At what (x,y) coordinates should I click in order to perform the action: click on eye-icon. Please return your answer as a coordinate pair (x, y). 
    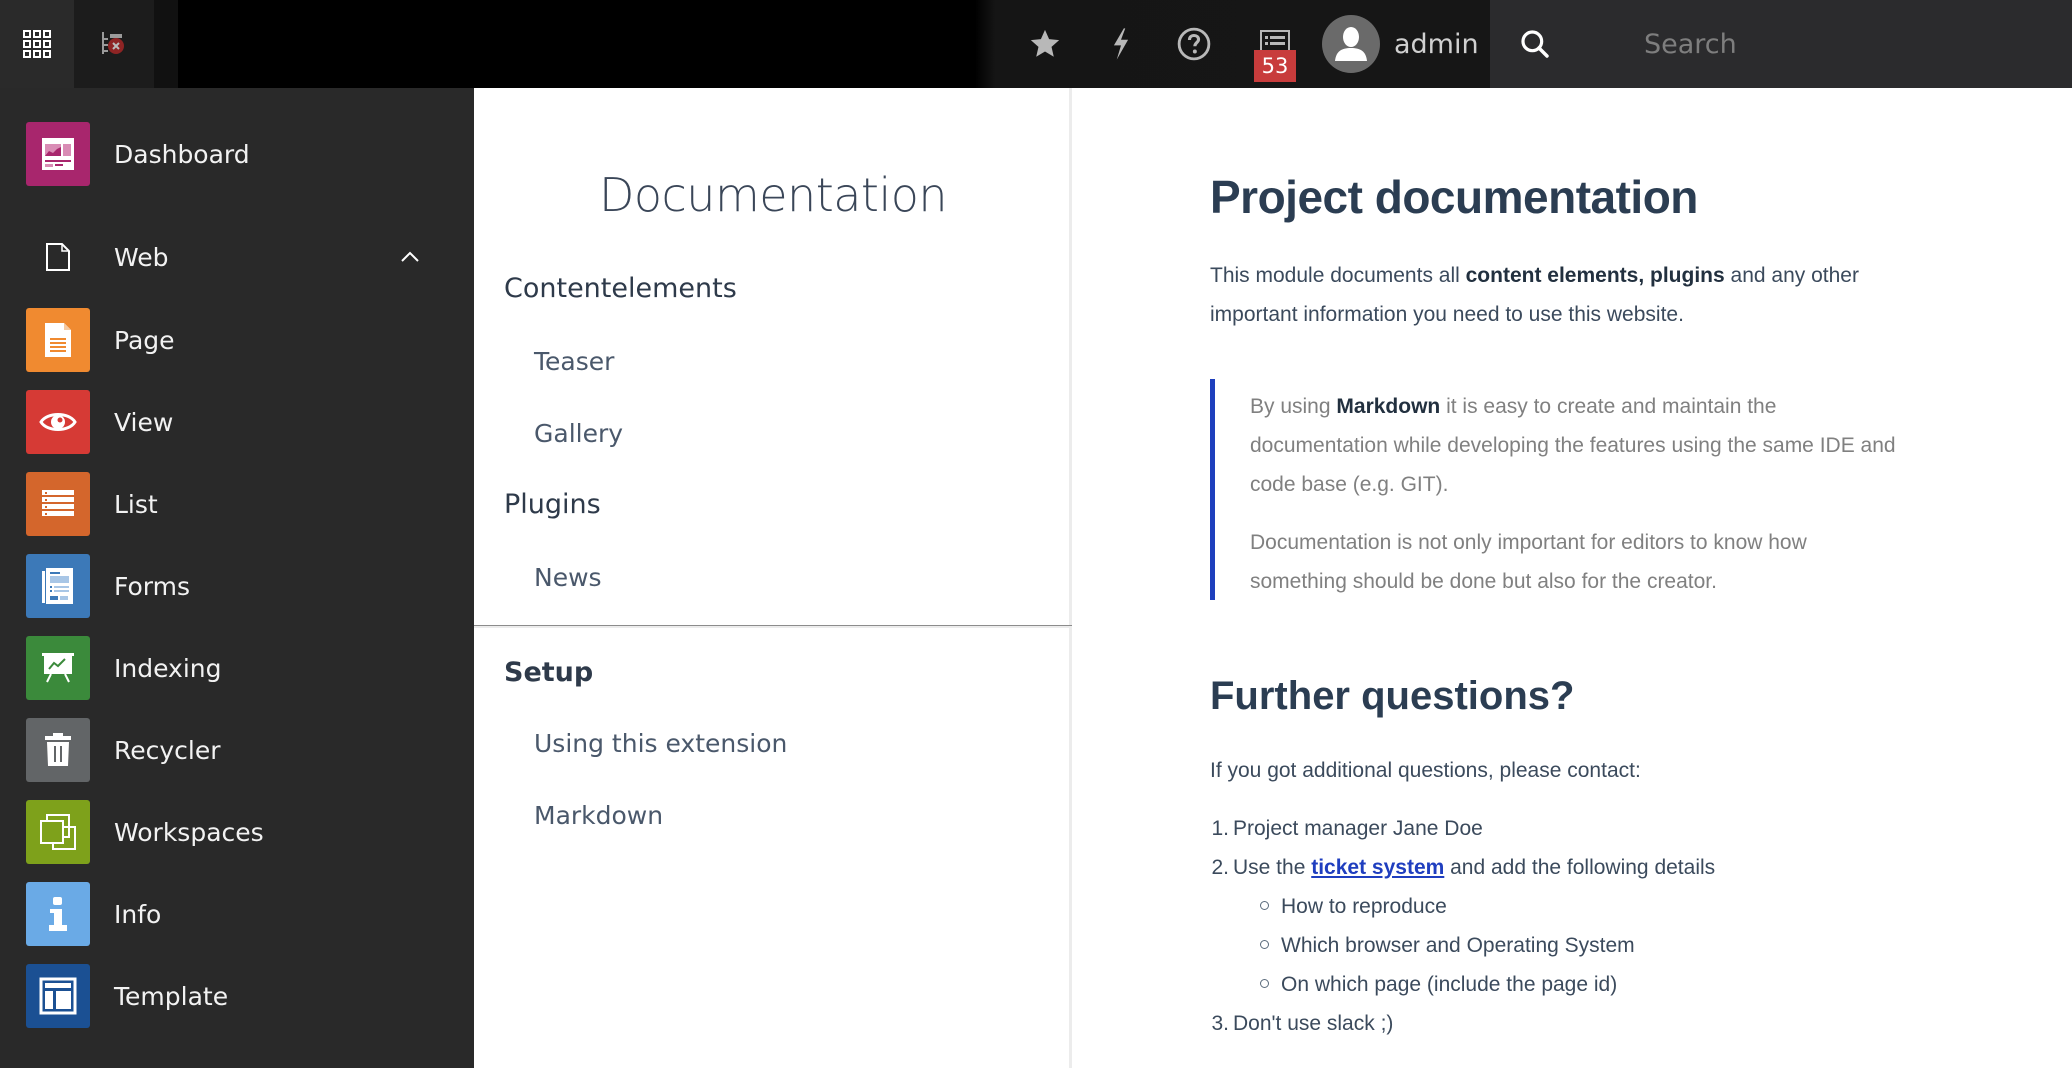
    Looking at the image, I should click on (58, 422).